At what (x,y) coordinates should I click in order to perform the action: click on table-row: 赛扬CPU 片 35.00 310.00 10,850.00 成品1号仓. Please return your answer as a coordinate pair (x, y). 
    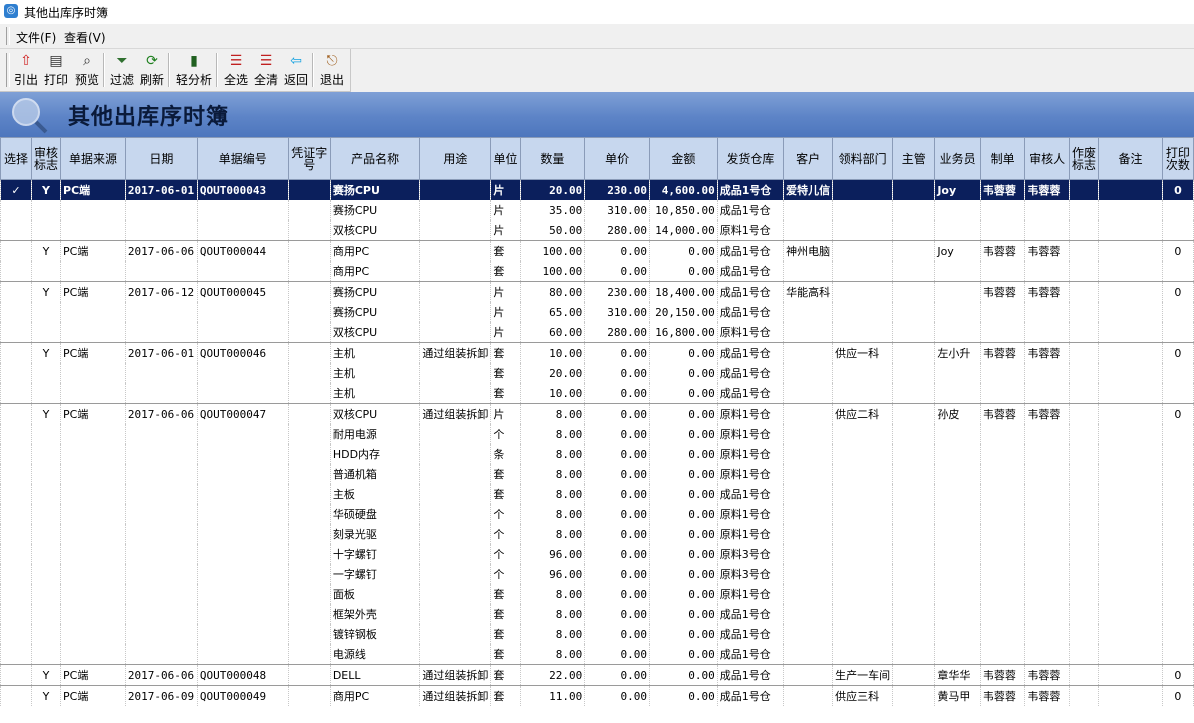
    Looking at the image, I should click on (597, 210).